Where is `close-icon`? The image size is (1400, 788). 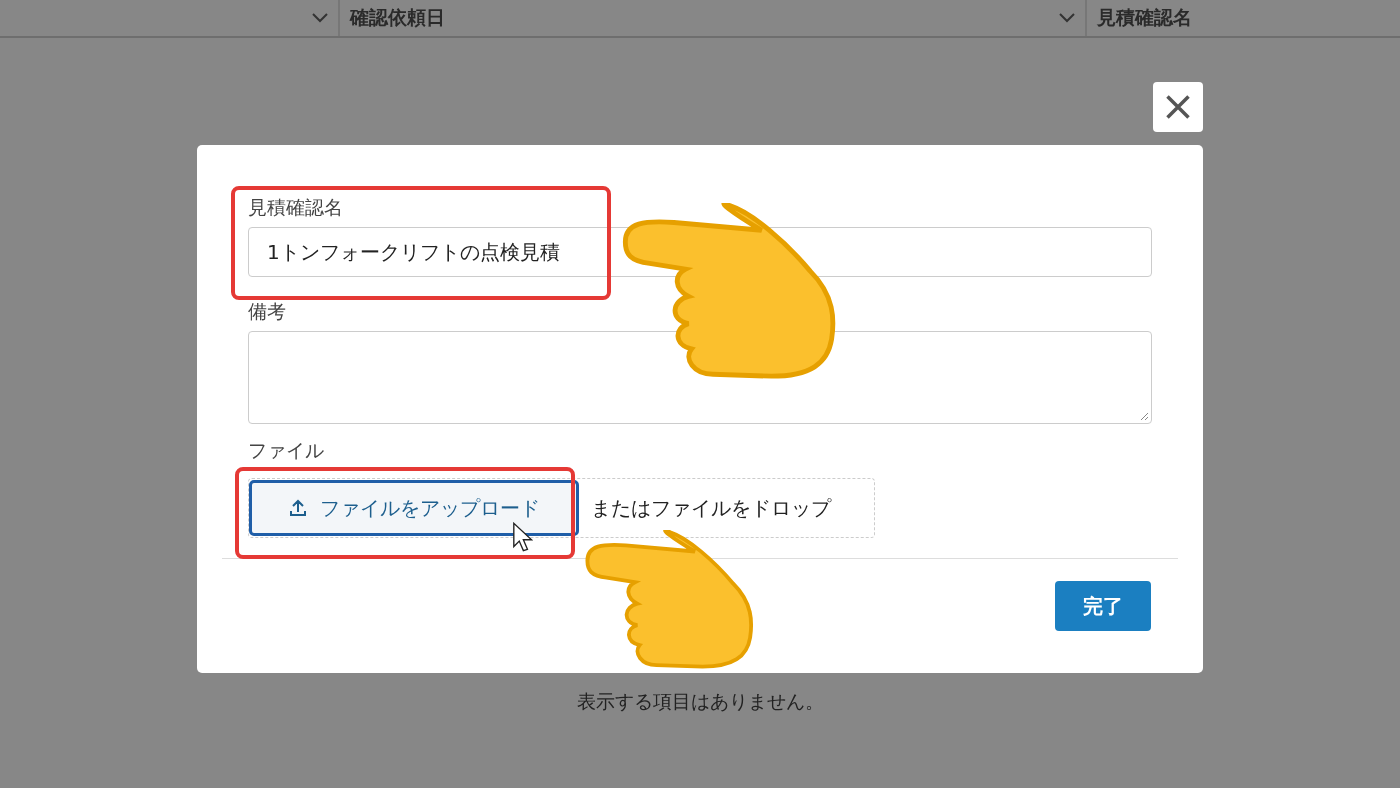
close-icon is located at coordinates (1178, 107).